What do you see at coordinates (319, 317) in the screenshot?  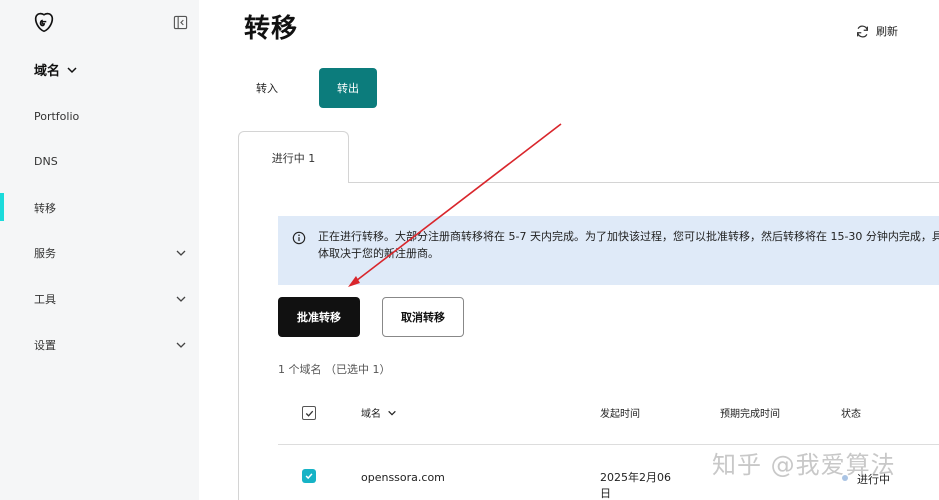 I see `approve-transfer-button: 批准转移` at bounding box center [319, 317].